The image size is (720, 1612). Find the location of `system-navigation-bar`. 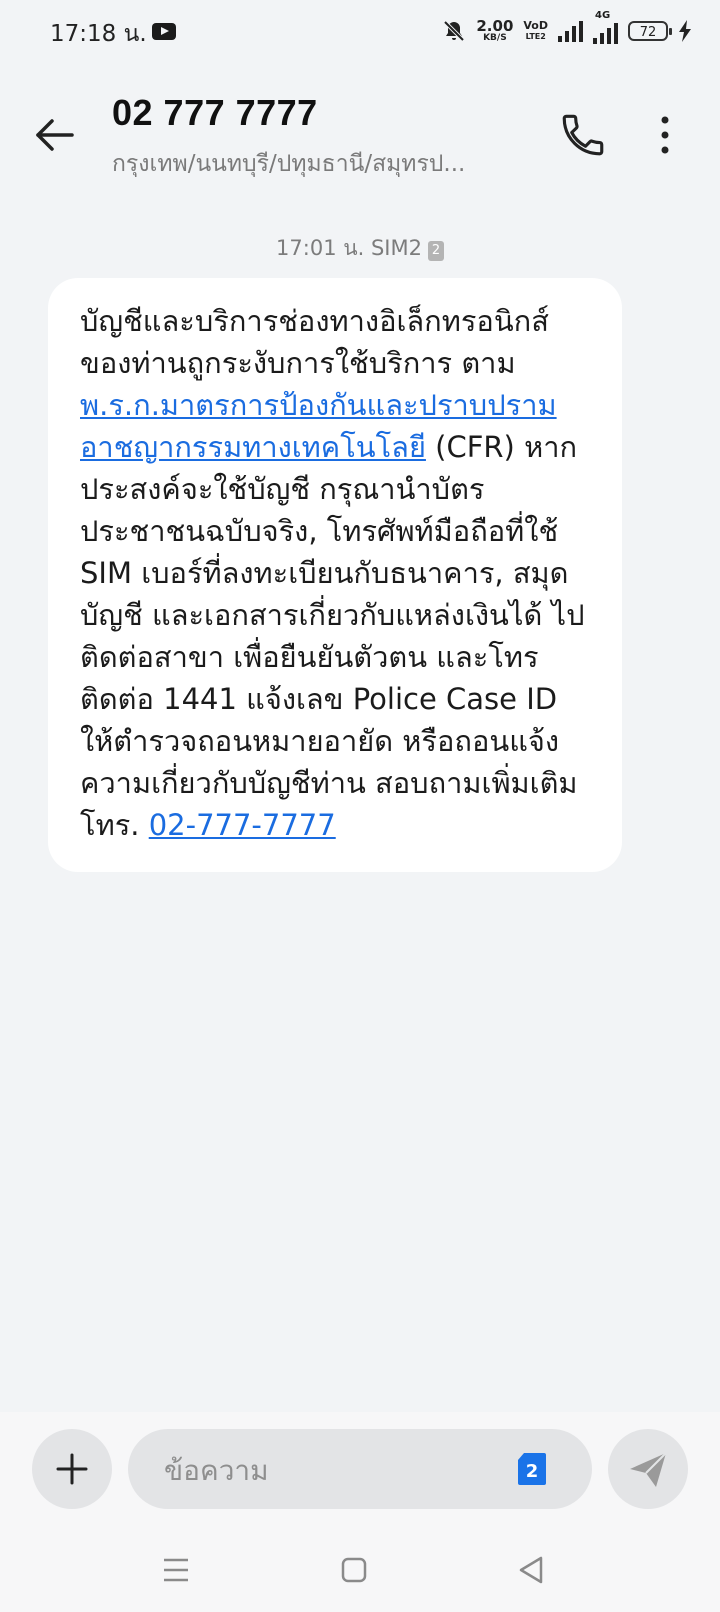

system-navigation-bar is located at coordinates (360, 1571).